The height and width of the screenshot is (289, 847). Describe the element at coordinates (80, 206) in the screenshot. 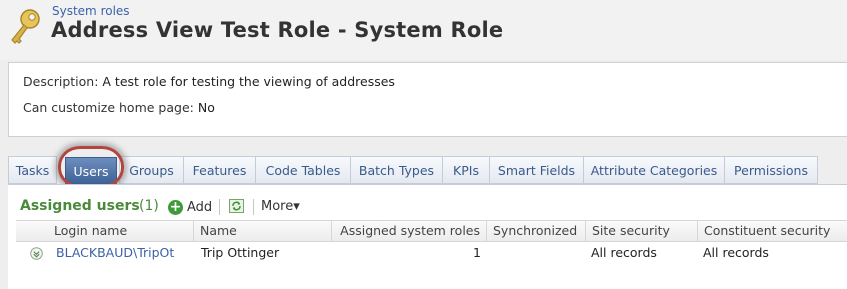

I see `section-title: Assigned users` at that location.